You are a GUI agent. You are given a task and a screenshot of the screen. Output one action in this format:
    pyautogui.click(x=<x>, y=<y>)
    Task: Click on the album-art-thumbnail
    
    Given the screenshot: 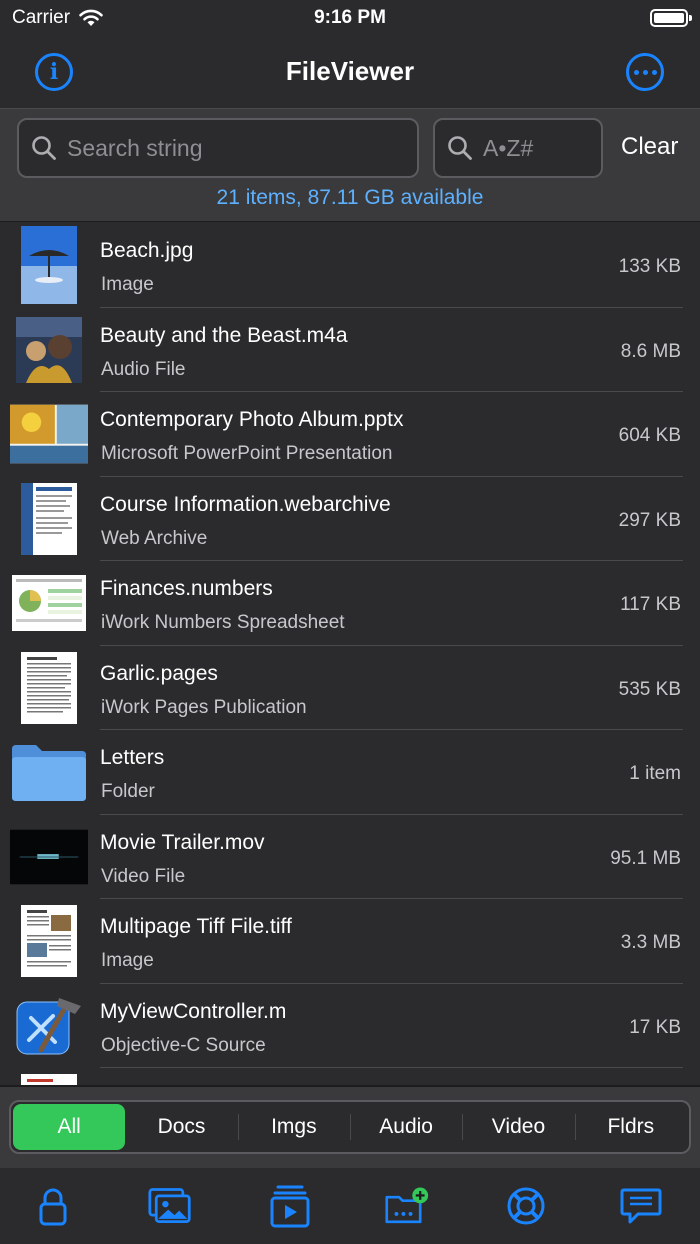 What is the action you would take?
    pyautogui.click(x=49, y=350)
    